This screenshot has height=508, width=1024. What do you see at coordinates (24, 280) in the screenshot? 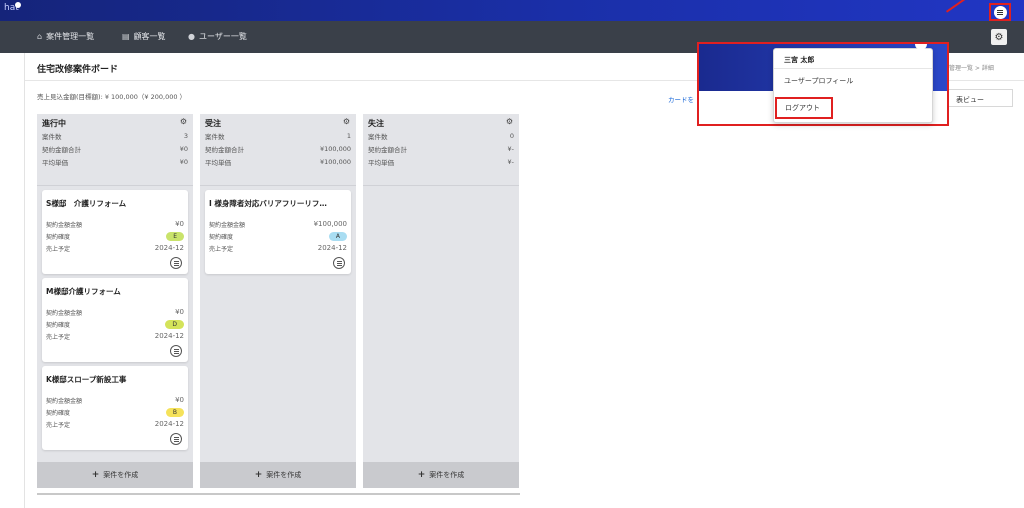
I see `sidebar-divider` at bounding box center [24, 280].